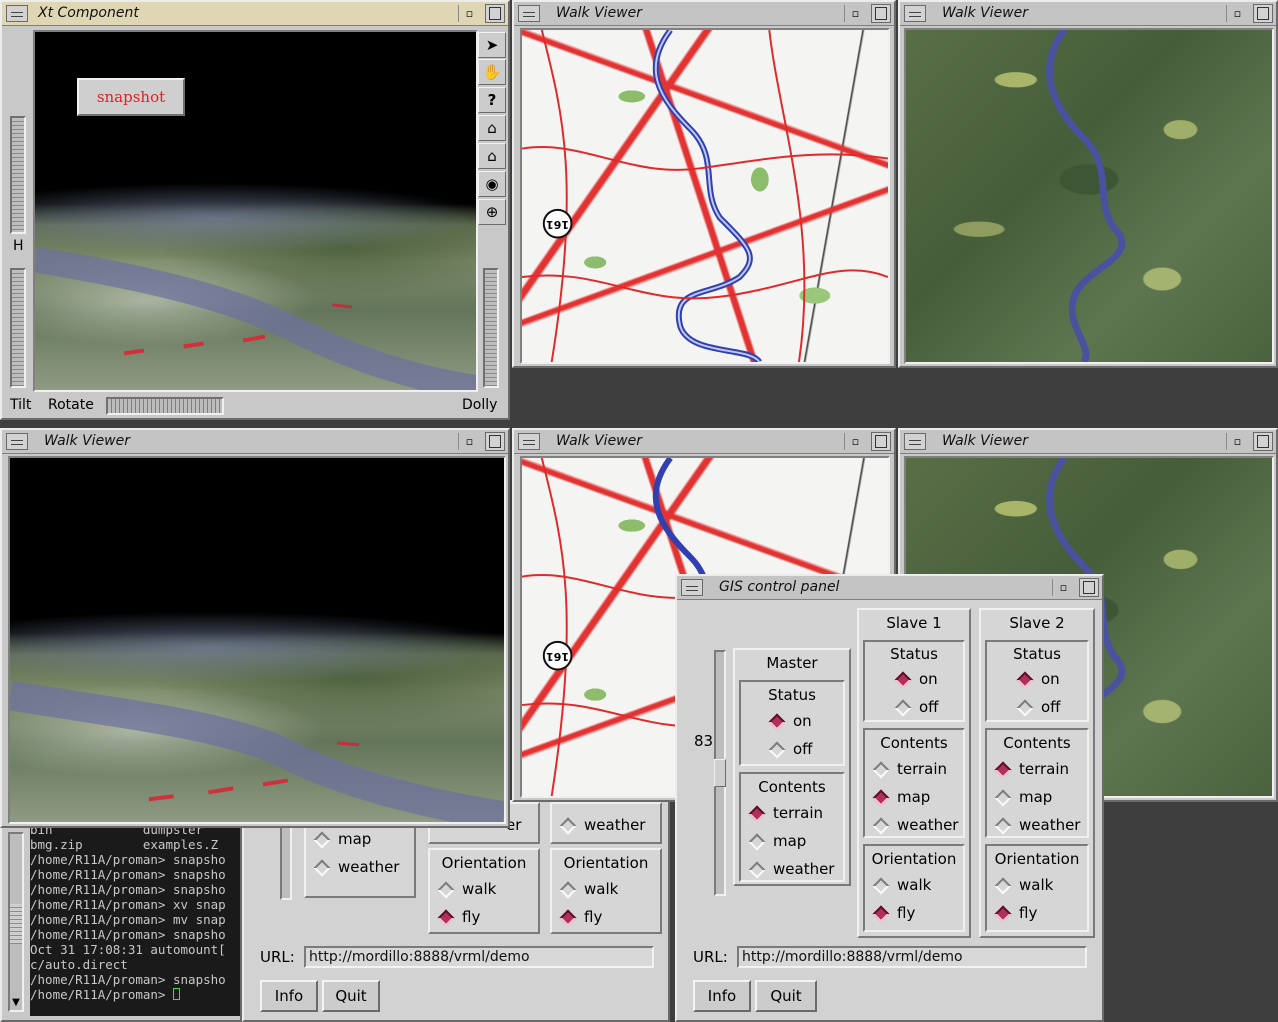 The height and width of the screenshot is (1022, 1278). I want to click on terminal-scrollbar: ▼, so click(16, 922).